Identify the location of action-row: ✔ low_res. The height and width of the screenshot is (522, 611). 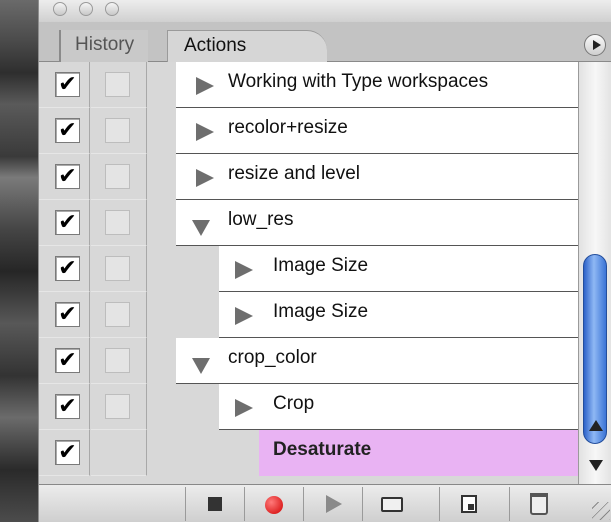
(308, 223).